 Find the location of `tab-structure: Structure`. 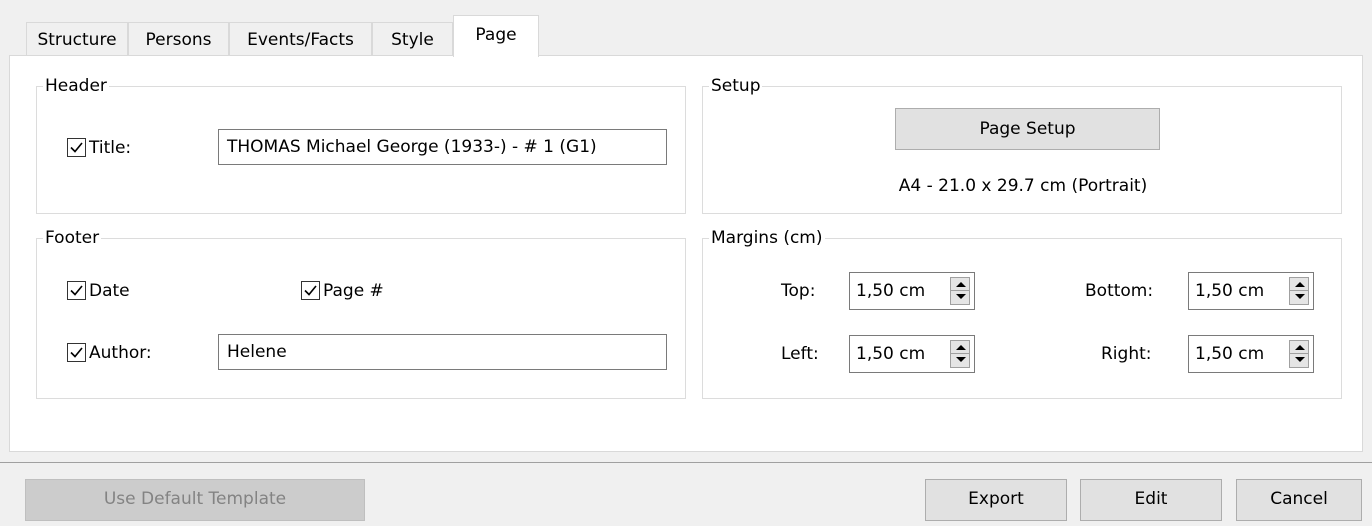

tab-structure: Structure is located at coordinates (77, 39).